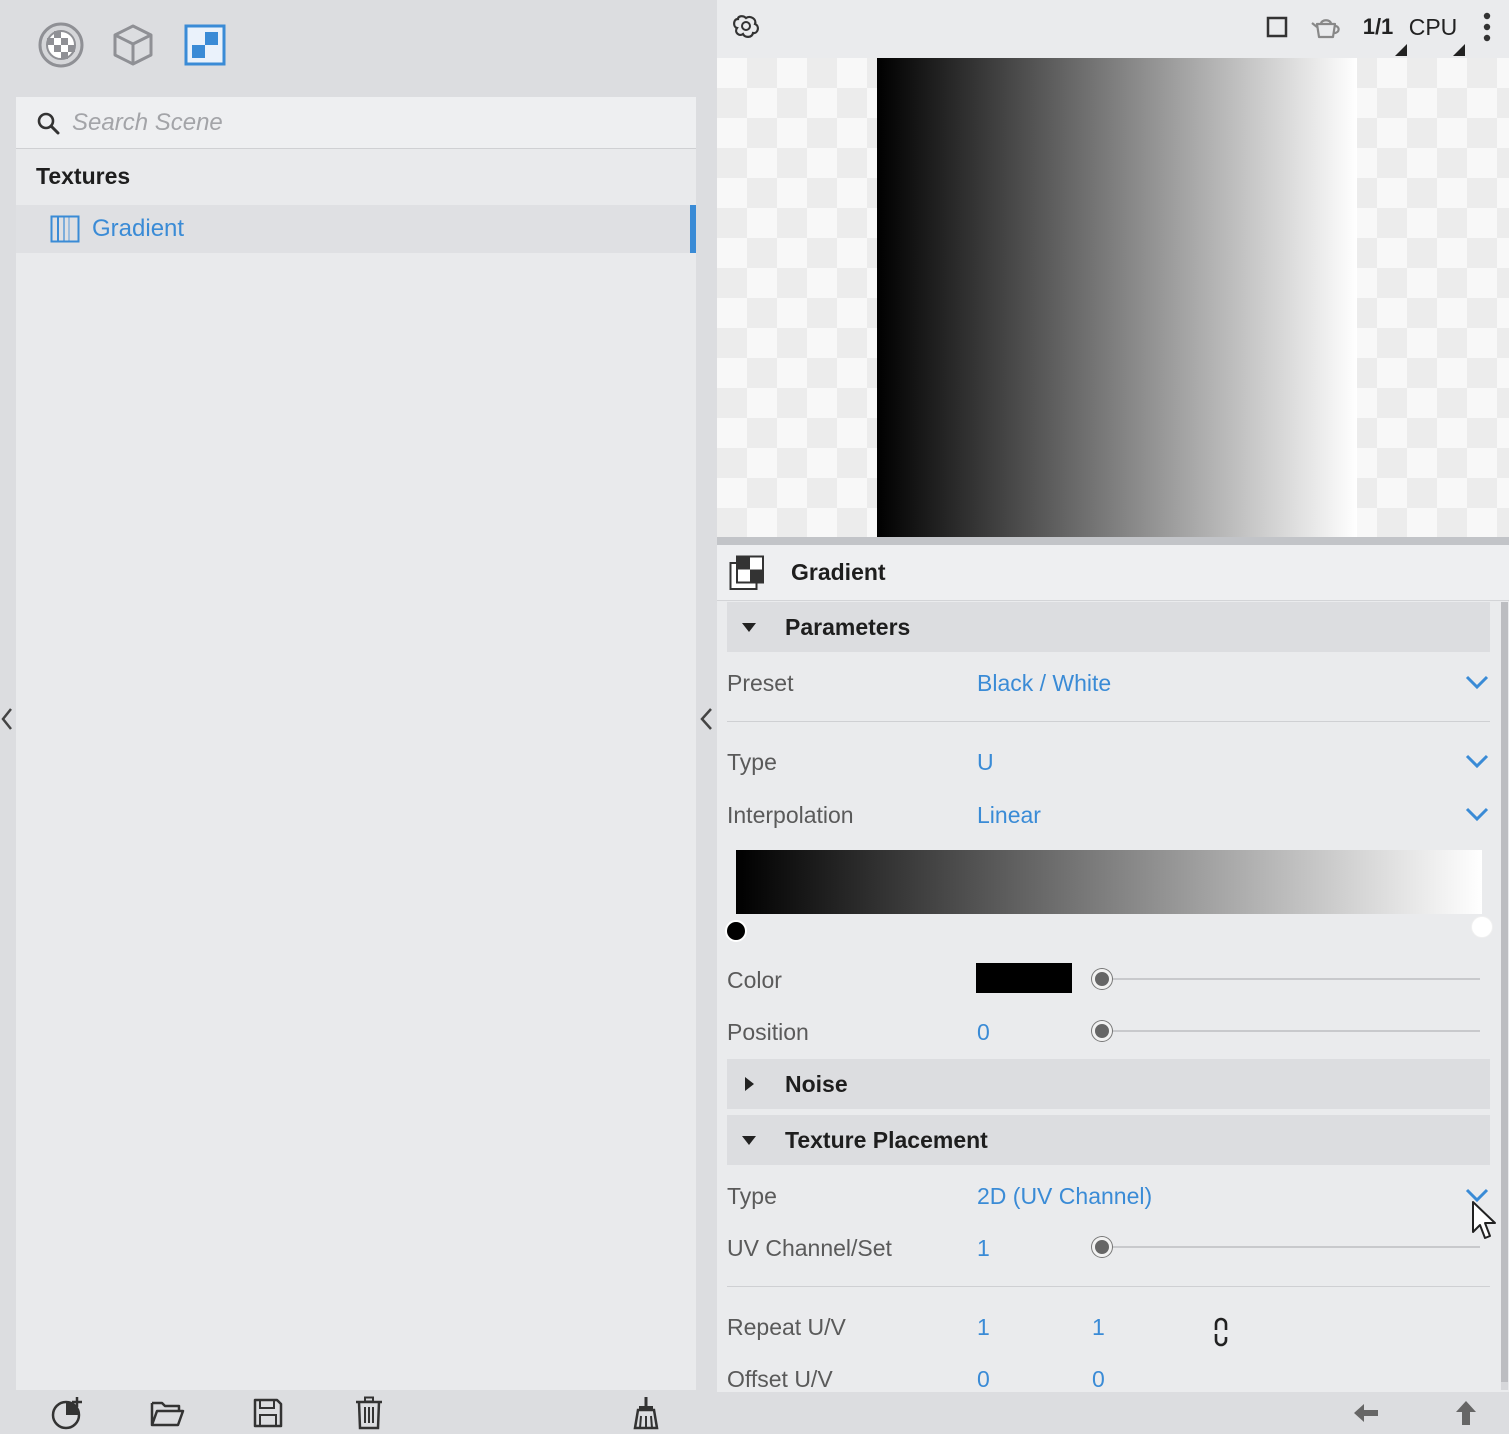  What do you see at coordinates (1113, 573) in the screenshot?
I see `properties-header: Gradient` at bounding box center [1113, 573].